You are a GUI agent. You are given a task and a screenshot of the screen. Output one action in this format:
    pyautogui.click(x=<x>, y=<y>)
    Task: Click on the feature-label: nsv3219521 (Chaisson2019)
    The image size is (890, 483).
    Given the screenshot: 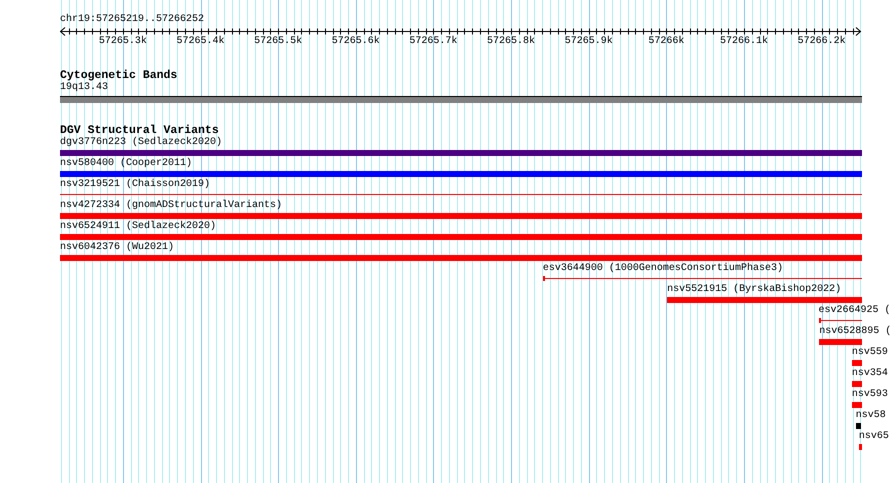 What is the action you would take?
    pyautogui.click(x=135, y=185)
    